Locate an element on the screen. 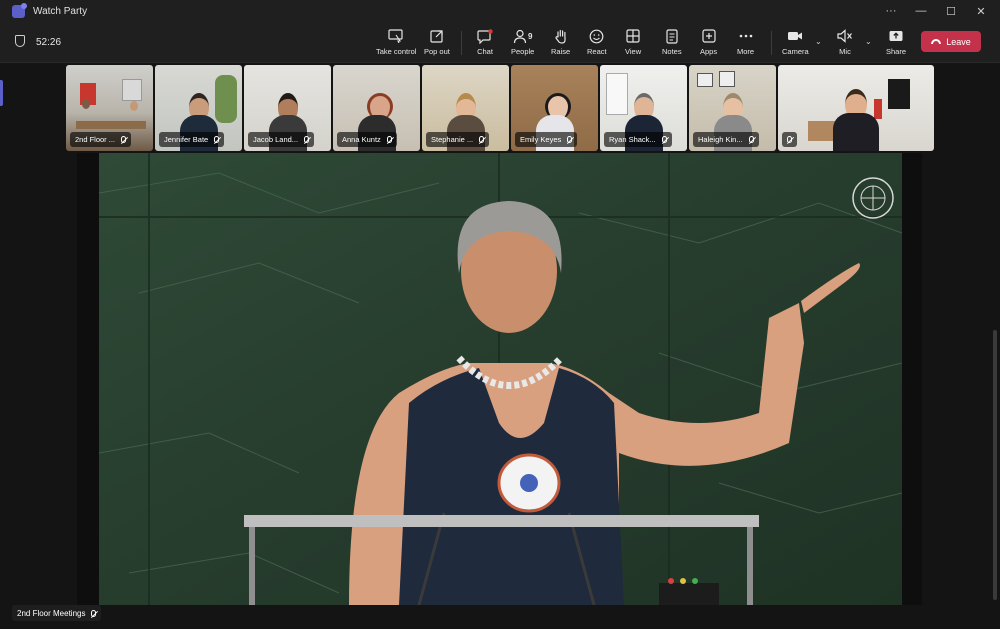 The image size is (1000, 629). chat-icon is located at coordinates (485, 36).